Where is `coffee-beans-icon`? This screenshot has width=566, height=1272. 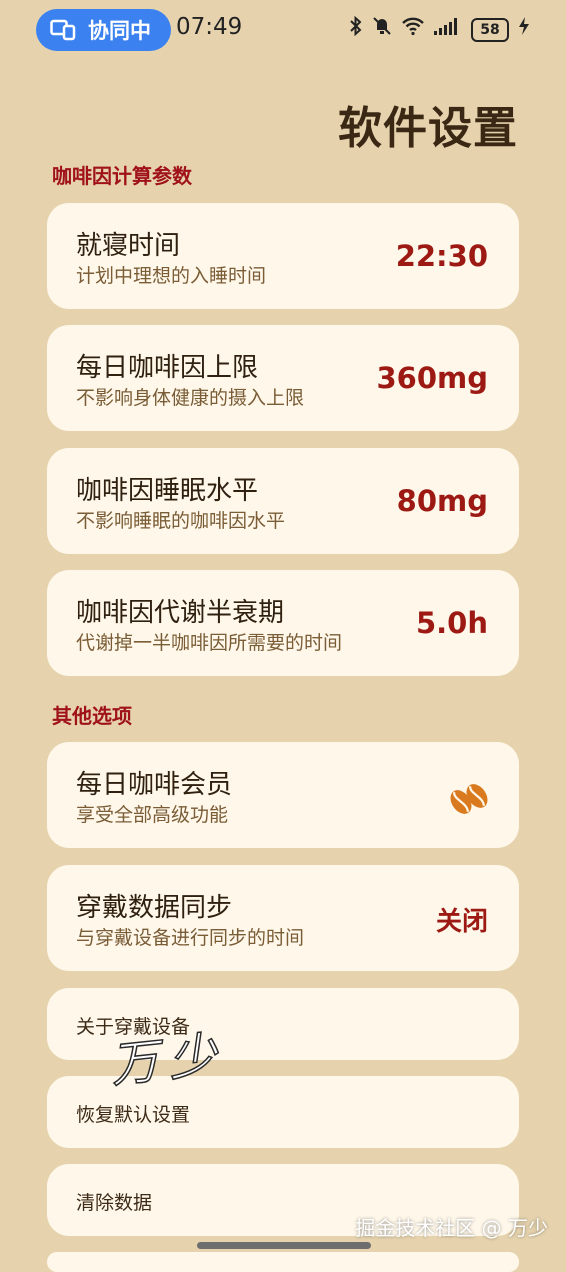 coffee-beans-icon is located at coordinates (469, 800).